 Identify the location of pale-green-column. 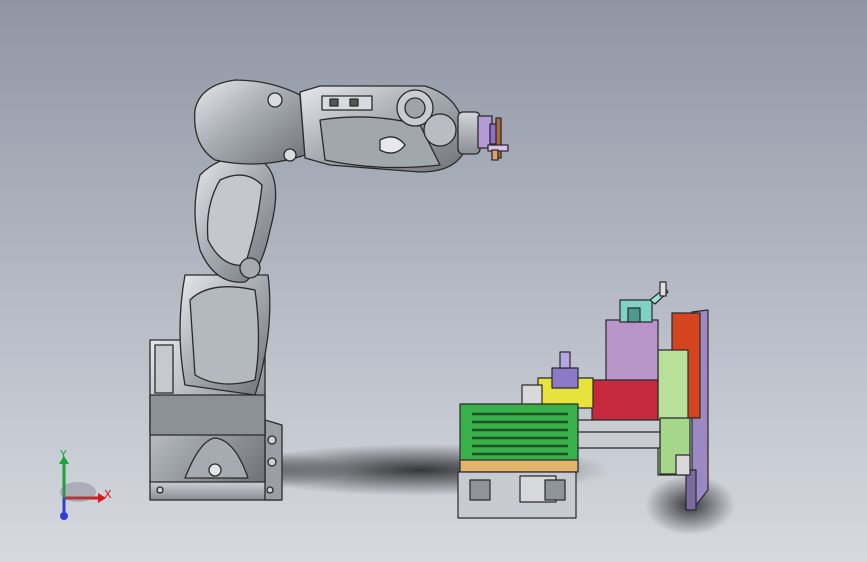
(674, 412).